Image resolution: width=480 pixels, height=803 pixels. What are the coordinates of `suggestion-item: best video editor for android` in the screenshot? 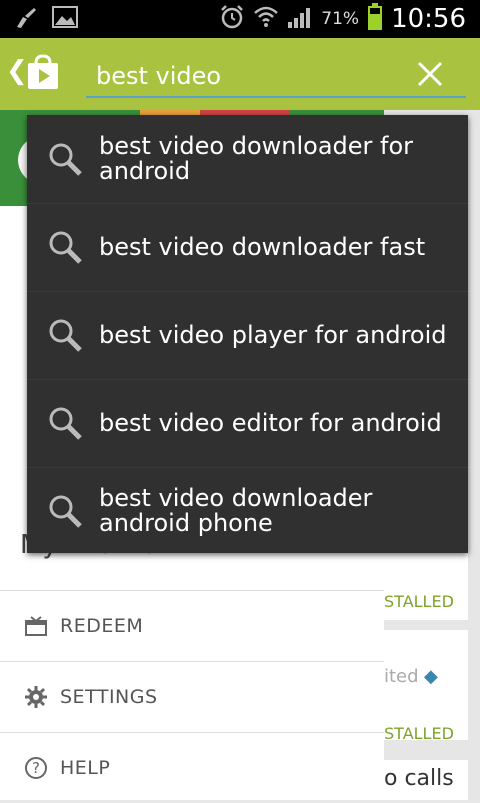 It's located at (247, 423).